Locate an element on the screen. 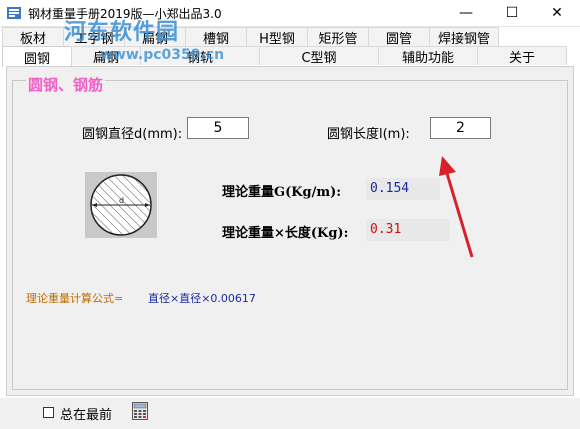 This screenshot has height=429, width=580. tab-row2-4: 辅助功能 is located at coordinates (428, 56).